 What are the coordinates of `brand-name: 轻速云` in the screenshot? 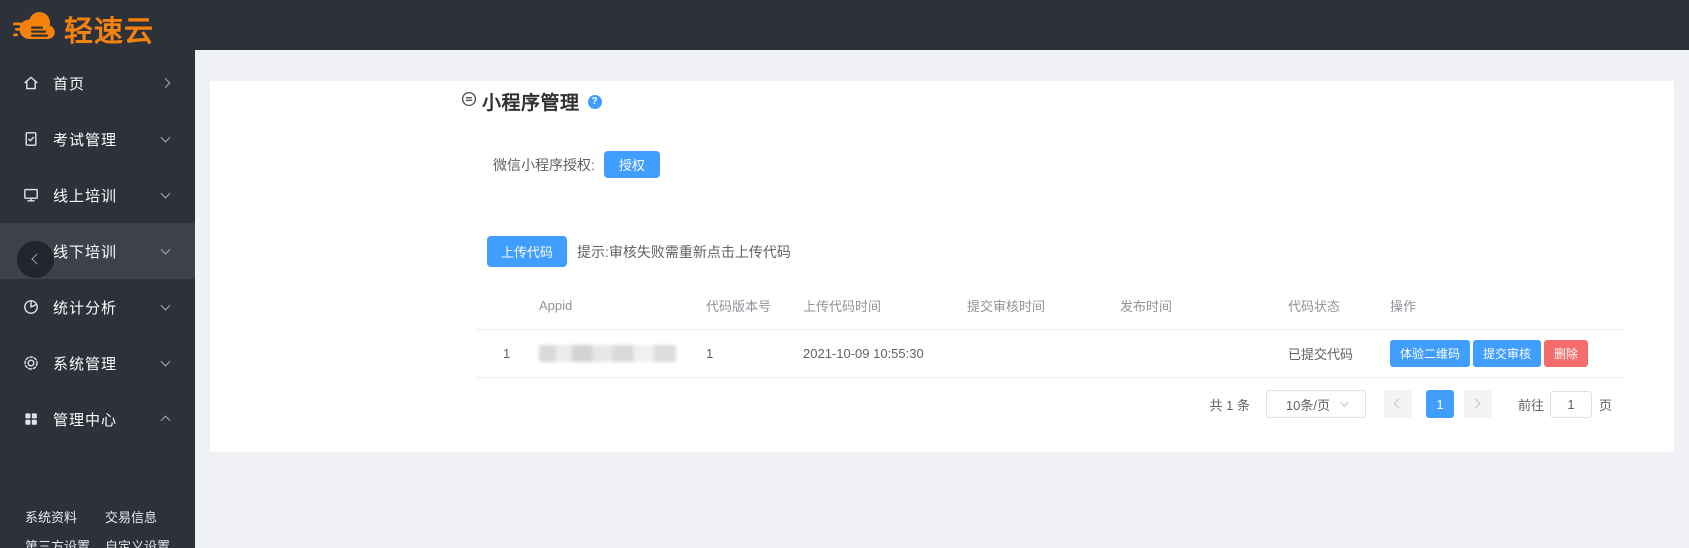 It's located at (109, 32).